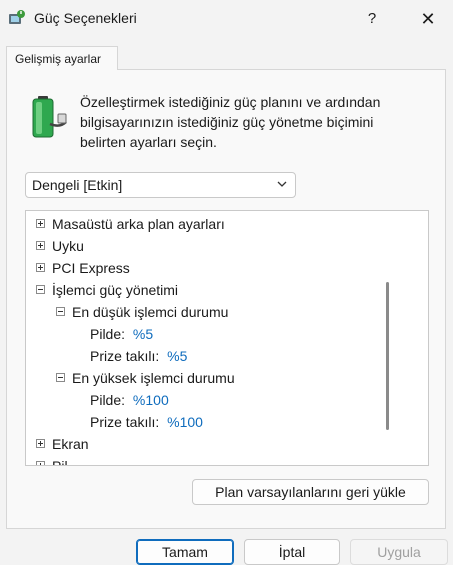 Image resolution: width=453 pixels, height=565 pixels. I want to click on tree-item-min-on-battery: Pilde: %5, so click(121, 334).